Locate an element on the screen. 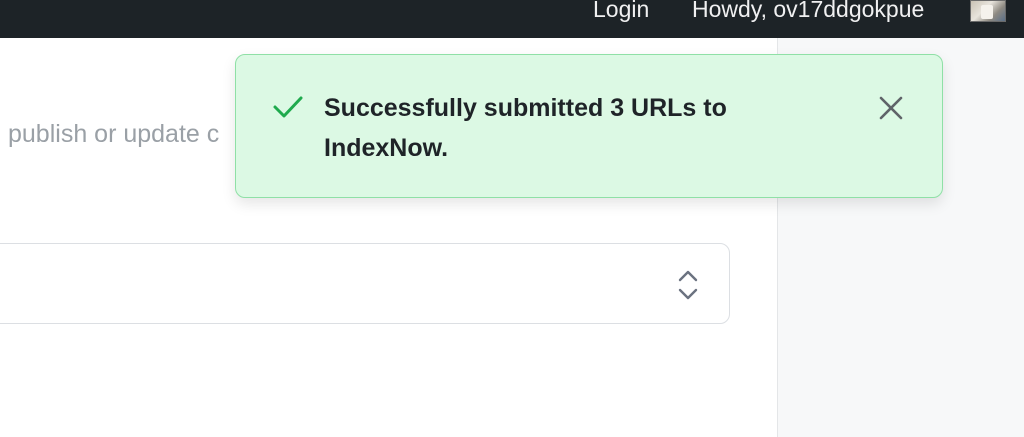 The image size is (1024, 437). howdy-user-menu: Howdy, ov17ddgokpue is located at coordinates (808, 11).